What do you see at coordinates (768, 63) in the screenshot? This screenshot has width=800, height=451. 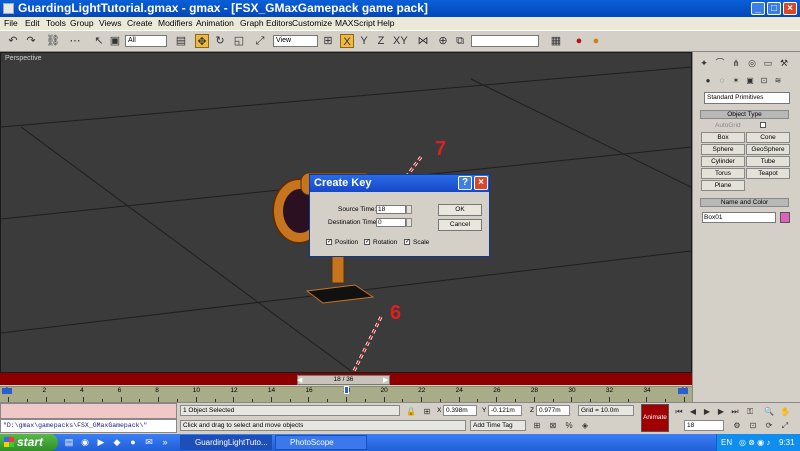 I see `display-tab-icon: ▭` at bounding box center [768, 63].